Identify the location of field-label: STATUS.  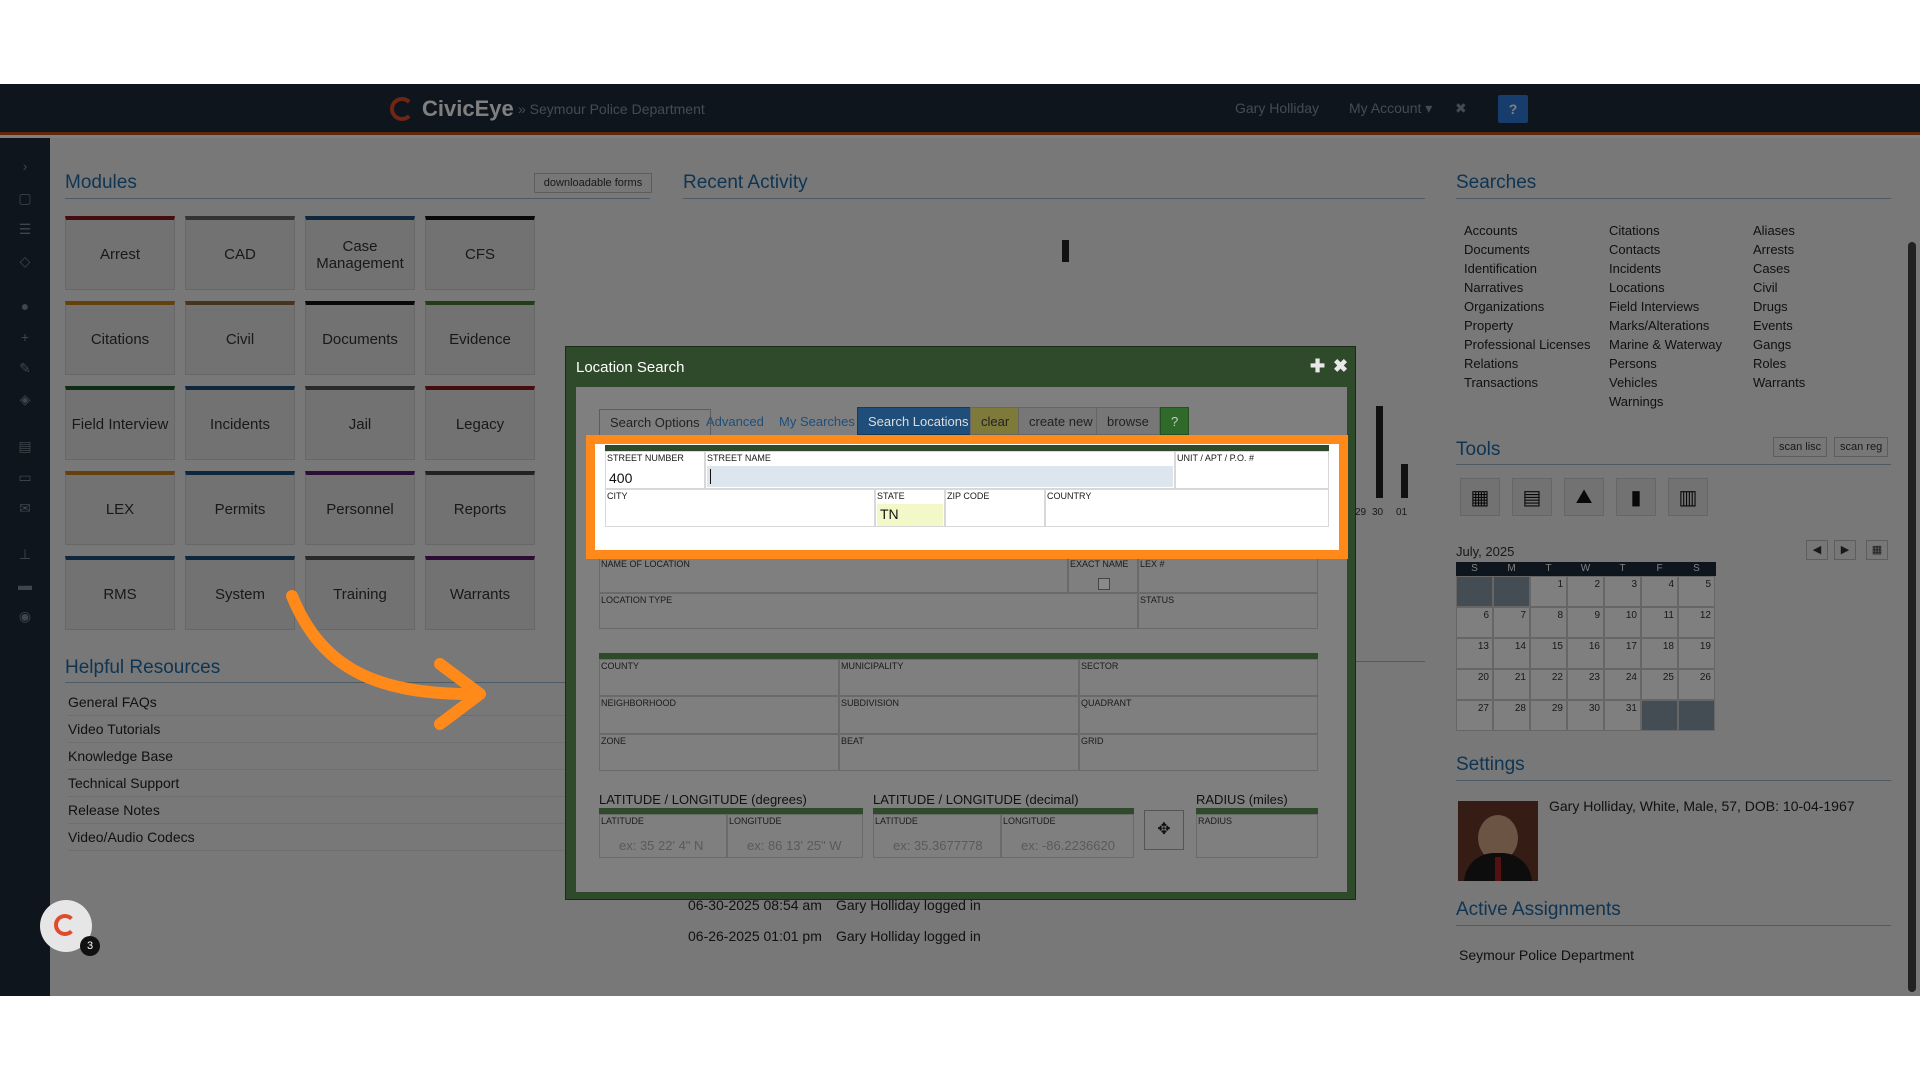
(1157, 600).